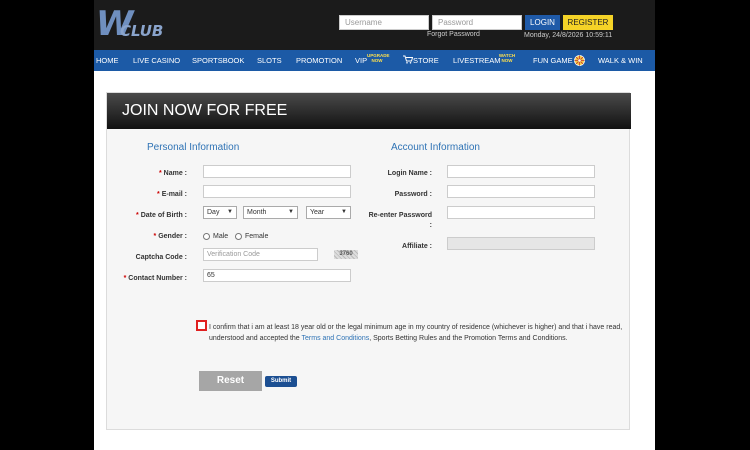 Image resolution: width=750 pixels, height=450 pixels. Describe the element at coordinates (413, 194) in the screenshot. I see `password-label: Password :` at that location.